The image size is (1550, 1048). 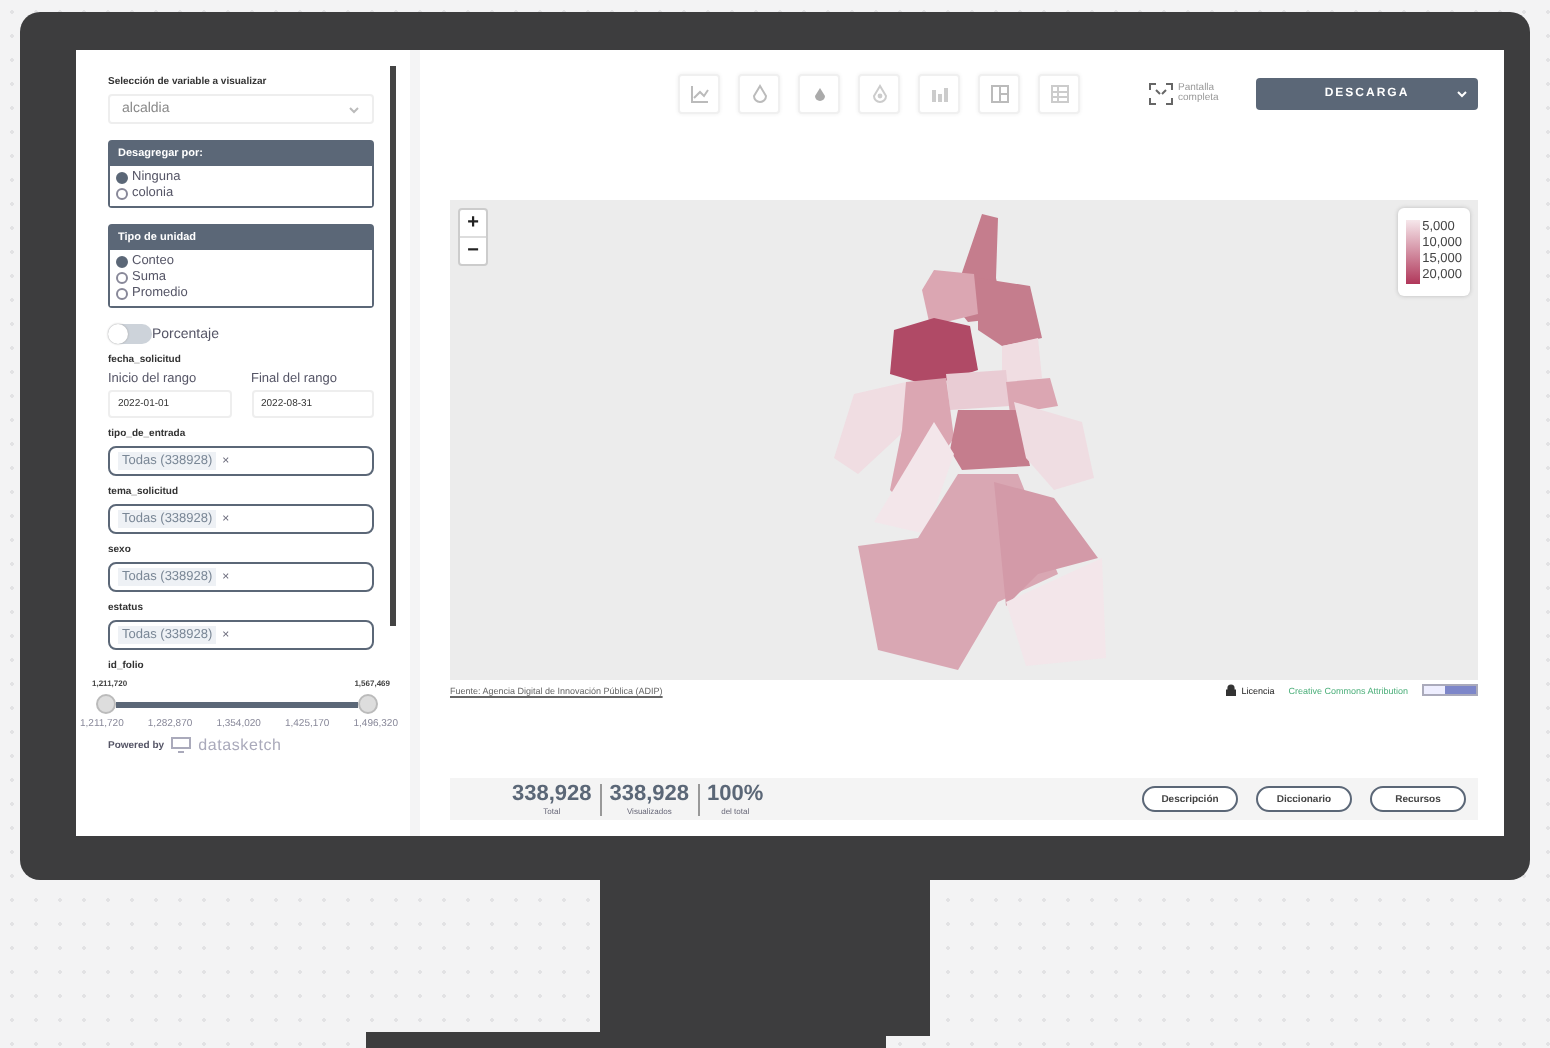 I want to click on legend-gradient, so click(x=1413, y=252).